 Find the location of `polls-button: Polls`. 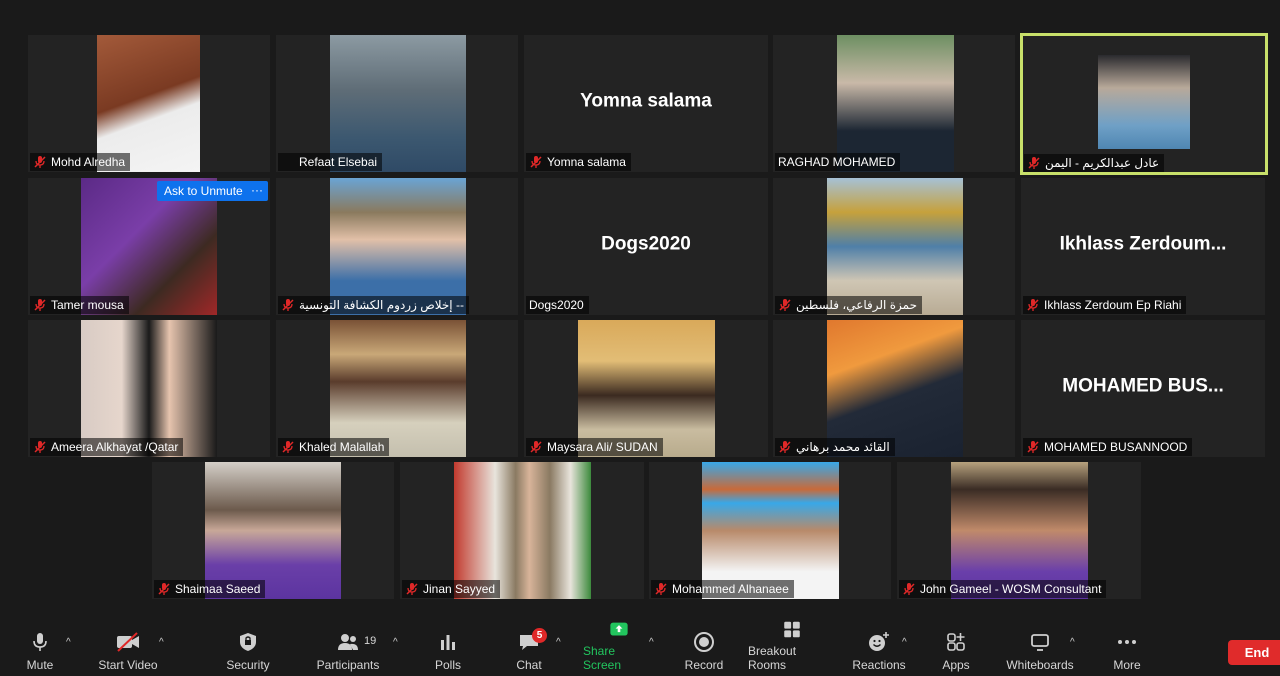

polls-button: Polls is located at coordinates (448, 648).